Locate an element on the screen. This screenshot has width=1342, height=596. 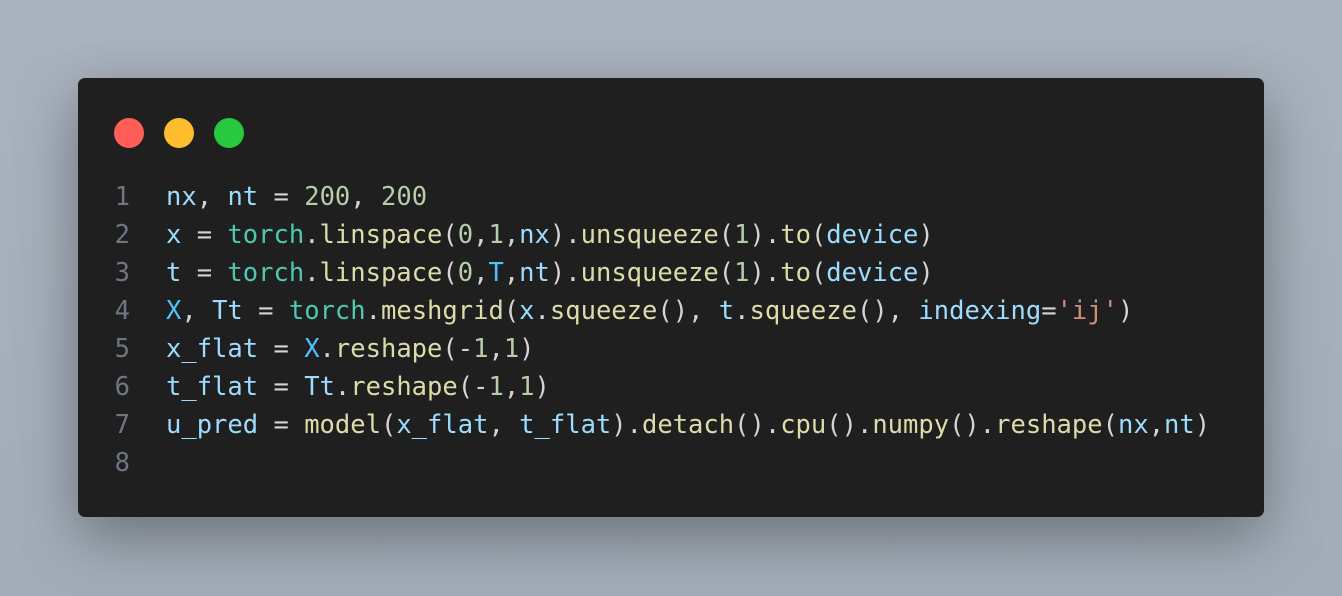
close-window-button is located at coordinates (129, 133).